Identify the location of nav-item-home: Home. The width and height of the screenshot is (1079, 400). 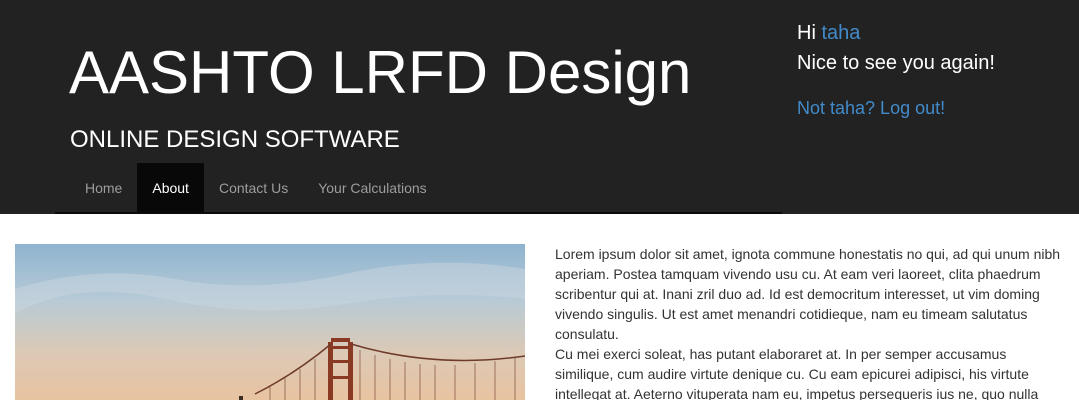
(103, 188).